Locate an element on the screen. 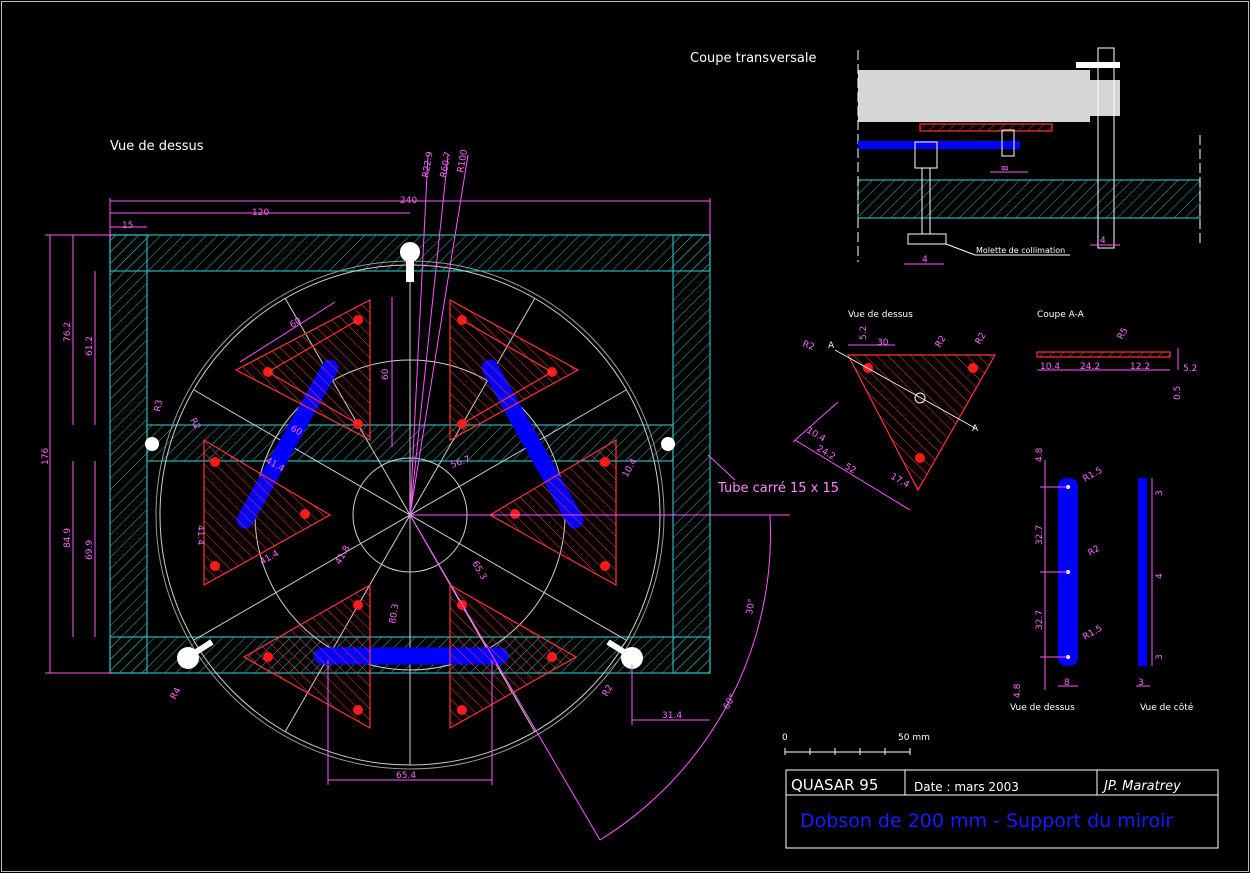  svg-text: R5 is located at coordinates (1123, 333).